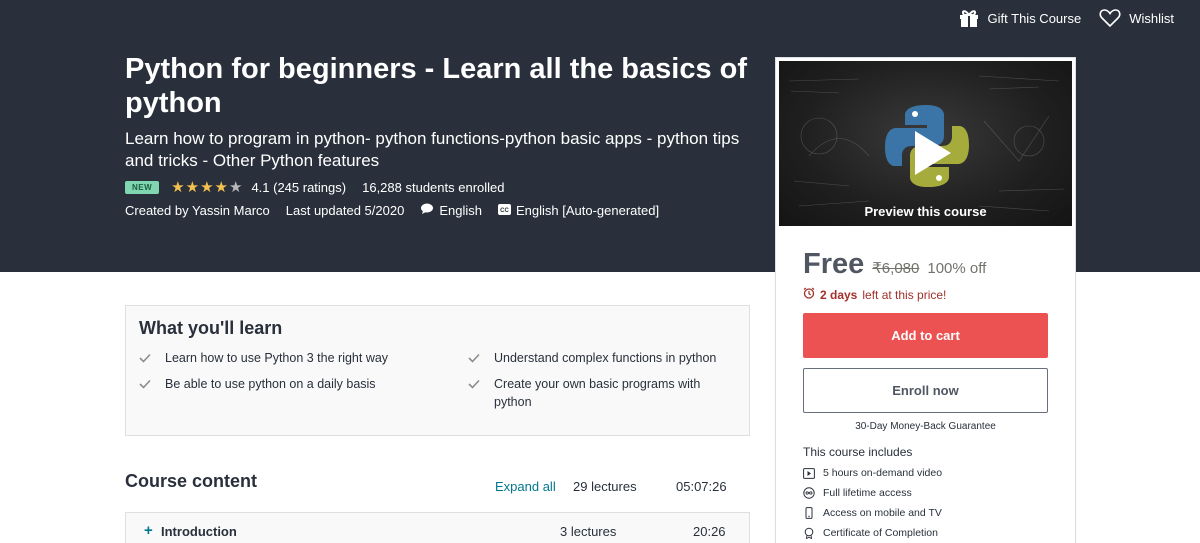 Image resolution: width=1200 pixels, height=543 pixels. I want to click on section-duration: 20:26, so click(709, 531).